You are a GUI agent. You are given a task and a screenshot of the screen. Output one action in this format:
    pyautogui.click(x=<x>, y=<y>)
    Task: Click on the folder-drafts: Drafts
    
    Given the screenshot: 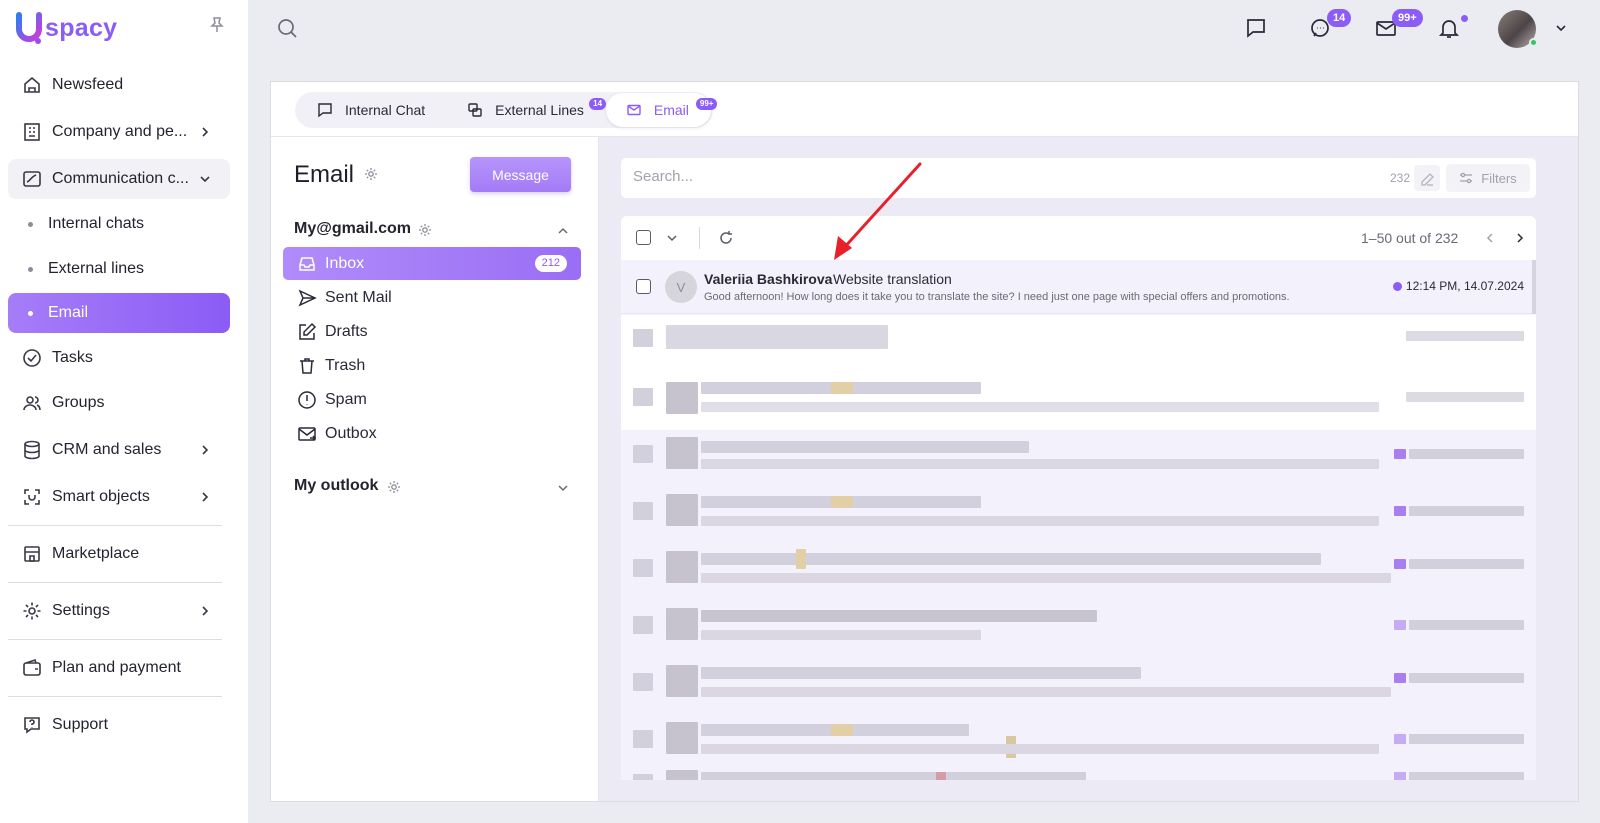 What is the action you would take?
    pyautogui.click(x=432, y=331)
    